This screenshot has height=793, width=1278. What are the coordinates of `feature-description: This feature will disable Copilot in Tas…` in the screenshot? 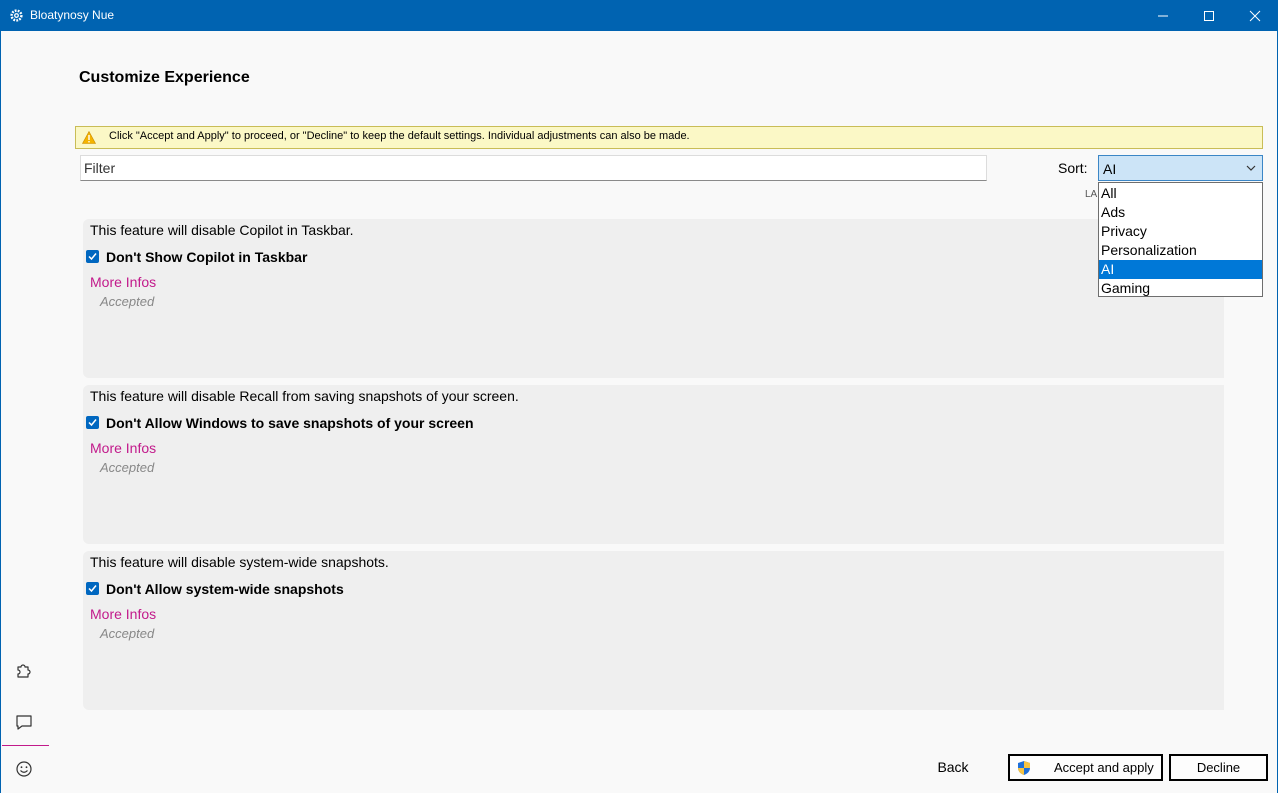 It's located at (222, 230).